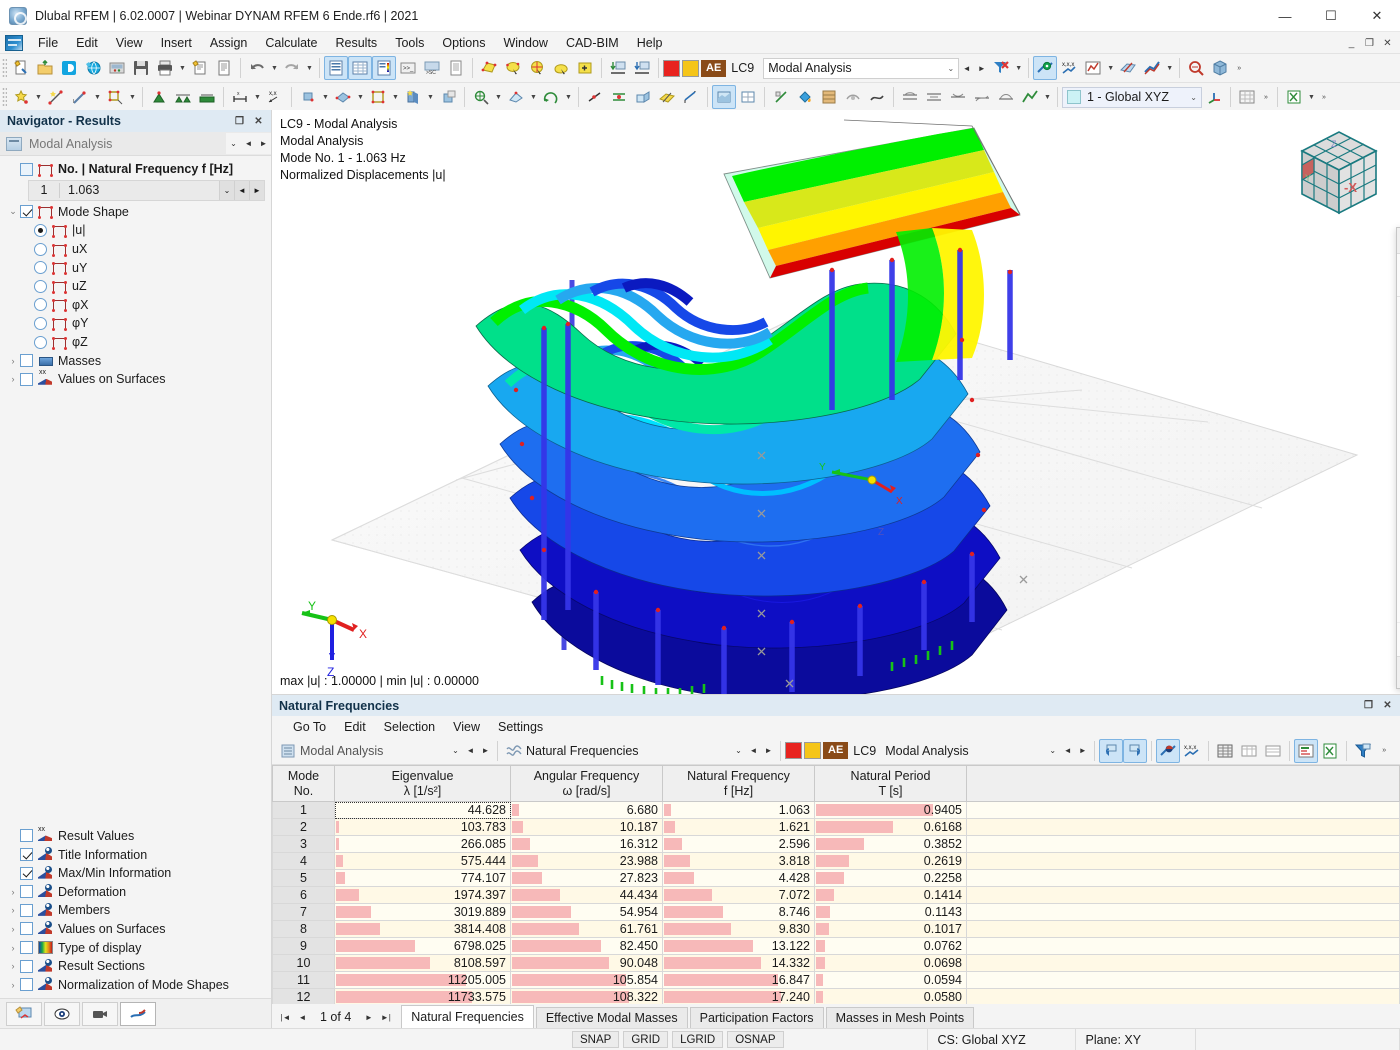  What do you see at coordinates (303, 946) in the screenshot?
I see `cell-mode-no: 9` at bounding box center [303, 946].